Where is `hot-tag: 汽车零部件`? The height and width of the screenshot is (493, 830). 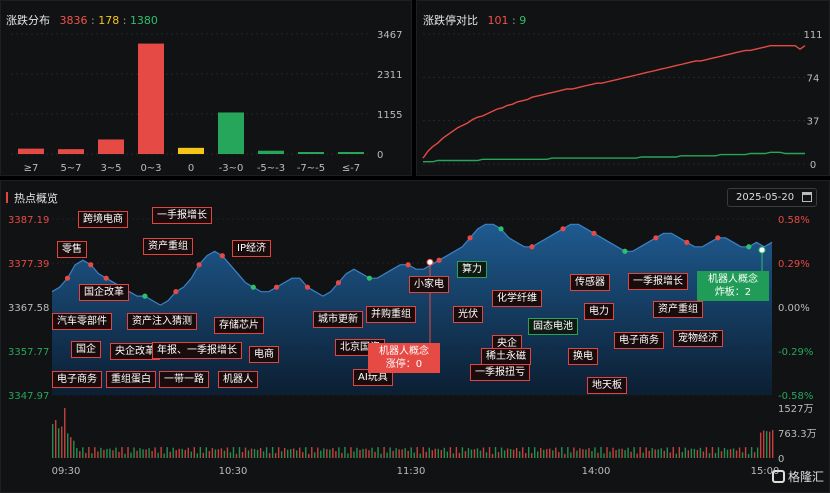
hot-tag: 汽车零部件 is located at coordinates (82, 321).